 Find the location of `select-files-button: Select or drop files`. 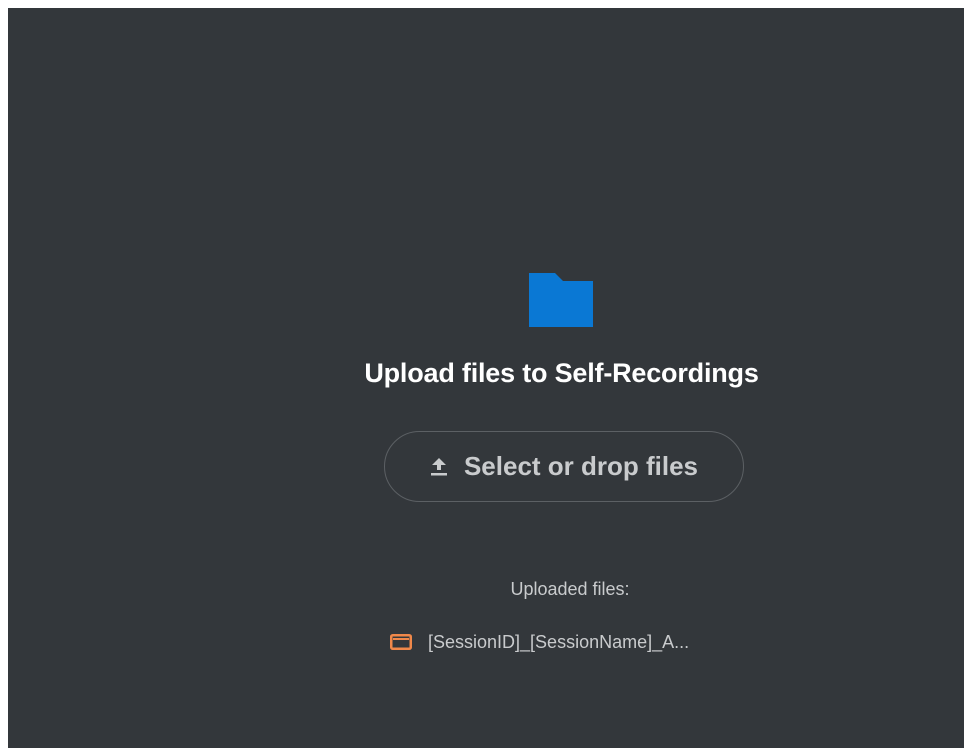

select-files-button: Select or drop files is located at coordinates (564, 466).